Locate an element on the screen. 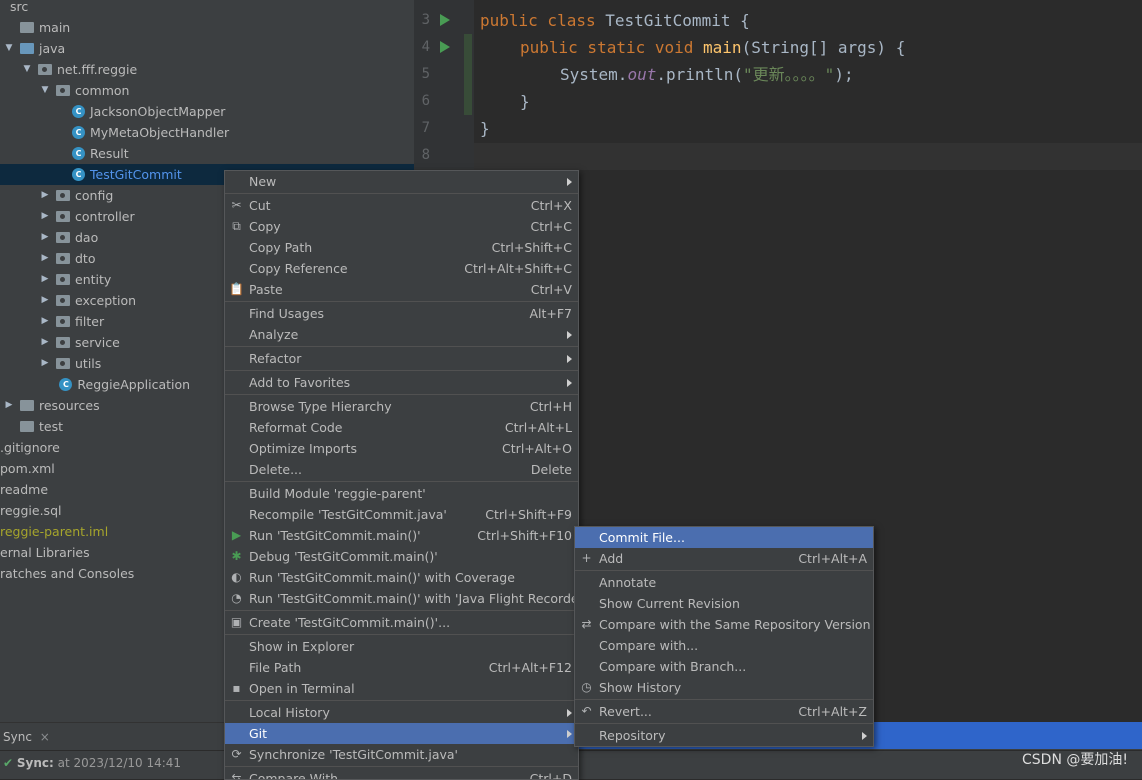 The height and width of the screenshot is (780, 1142). line-number: 4 is located at coordinates (425, 47).